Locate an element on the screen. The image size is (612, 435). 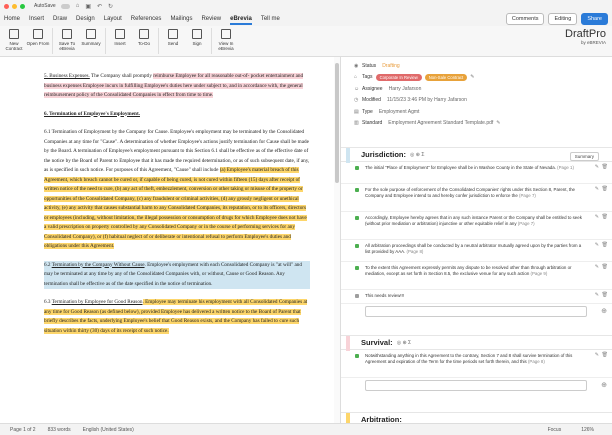
word-count: 833 words is located at coordinates (59, 430).